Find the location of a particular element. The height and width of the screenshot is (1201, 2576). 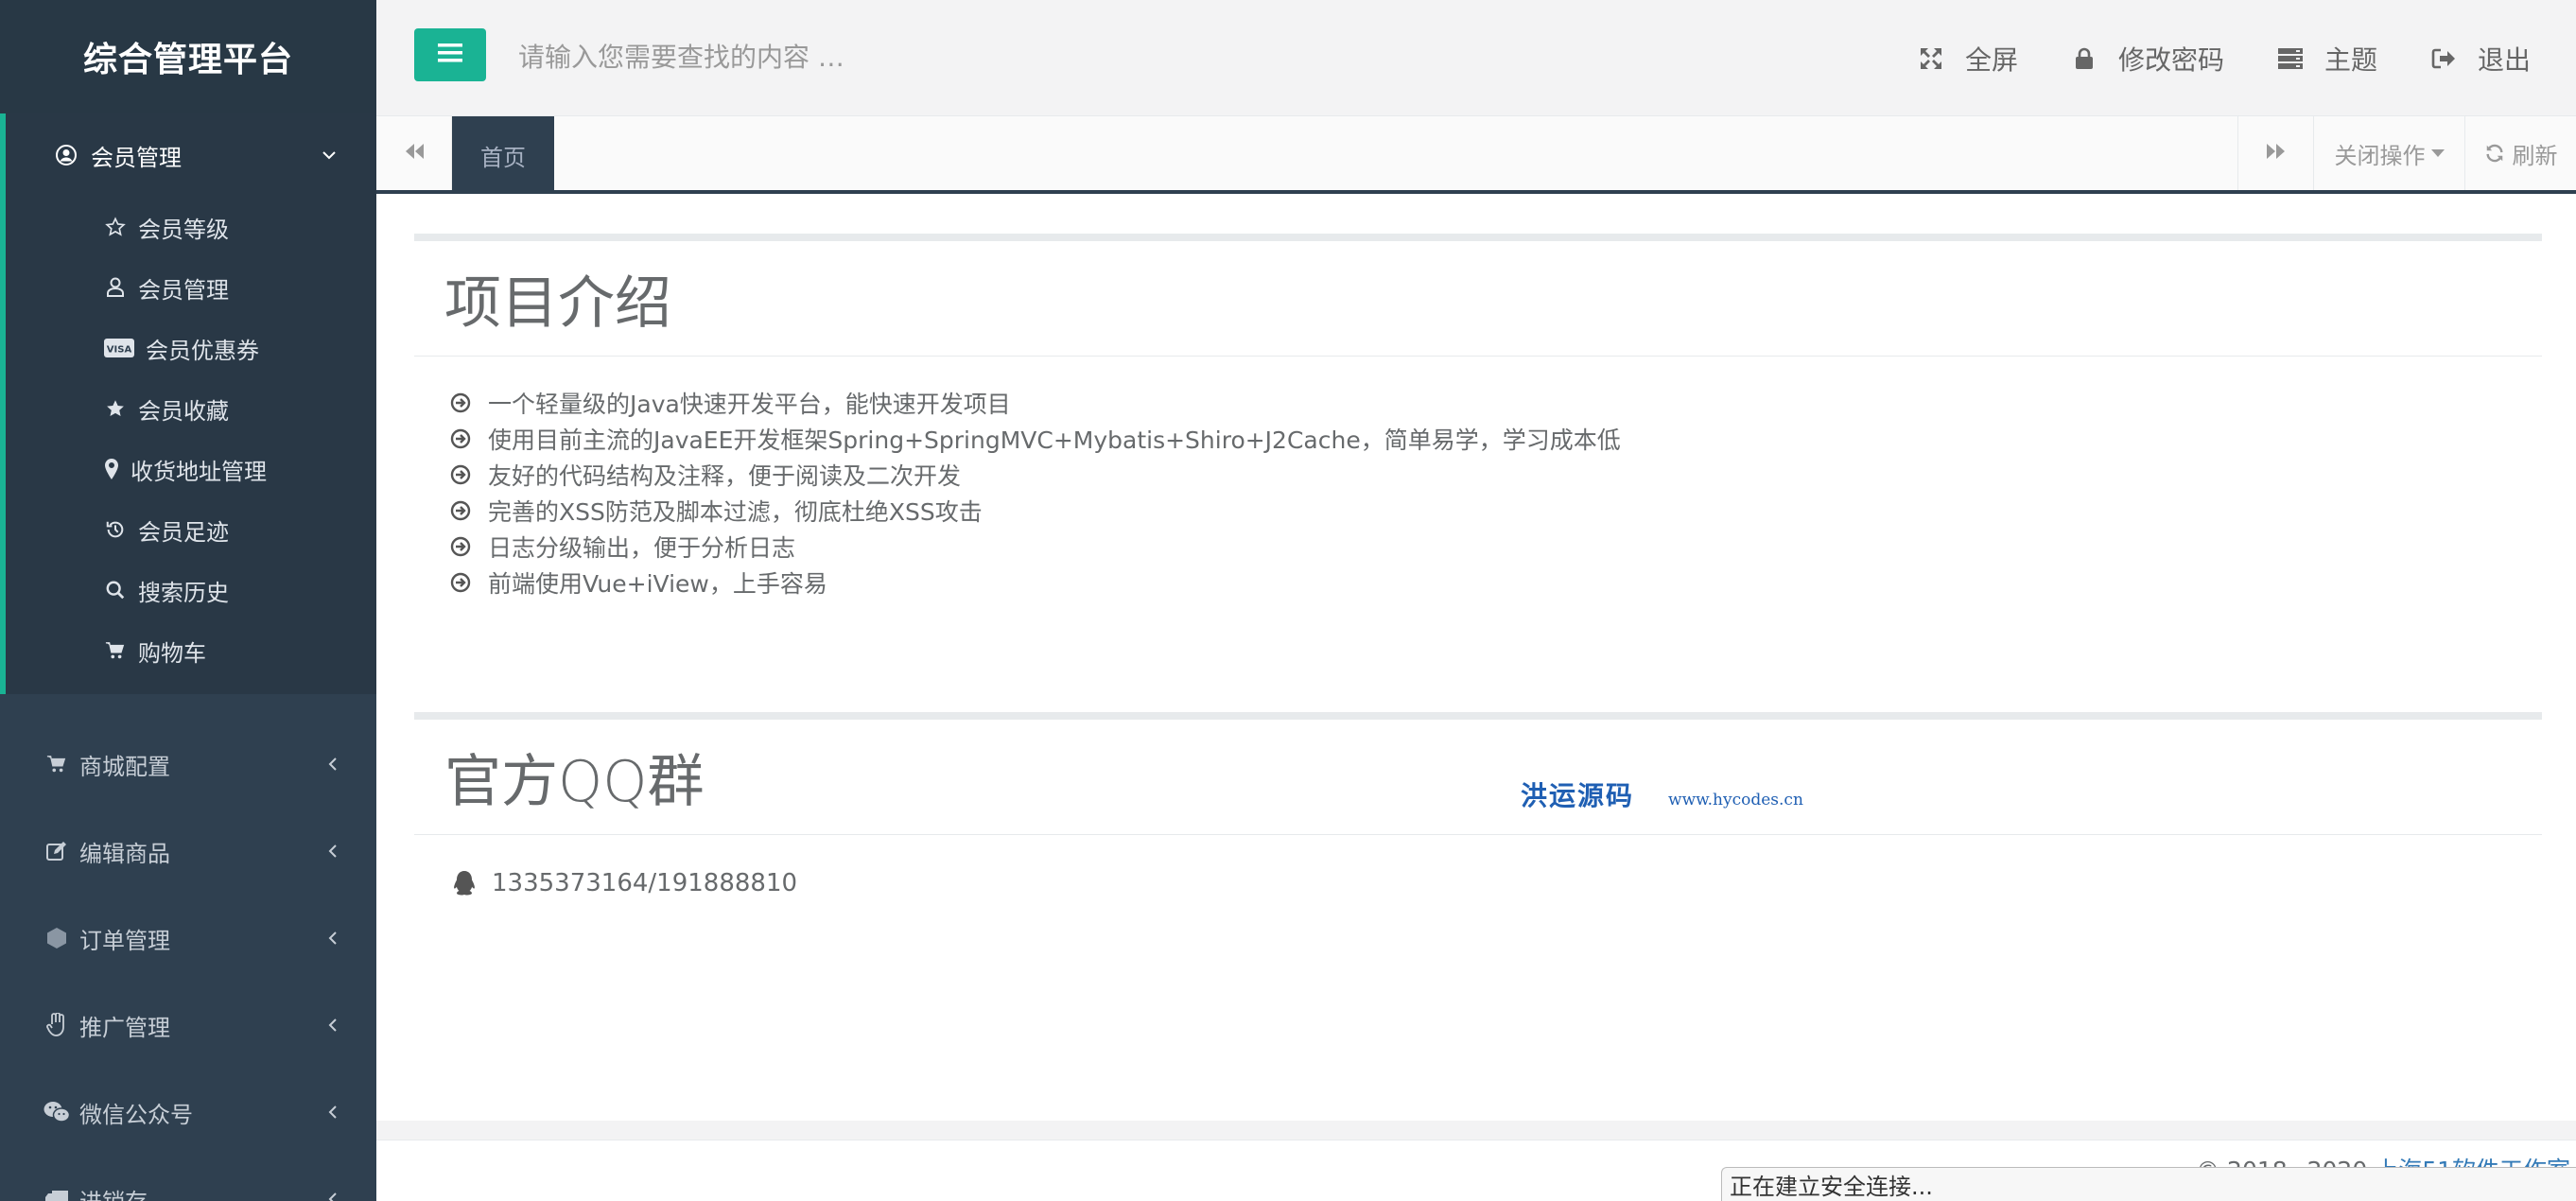

sidebar-group-edit-goods: 编辑商品 is located at coordinates (188, 851).